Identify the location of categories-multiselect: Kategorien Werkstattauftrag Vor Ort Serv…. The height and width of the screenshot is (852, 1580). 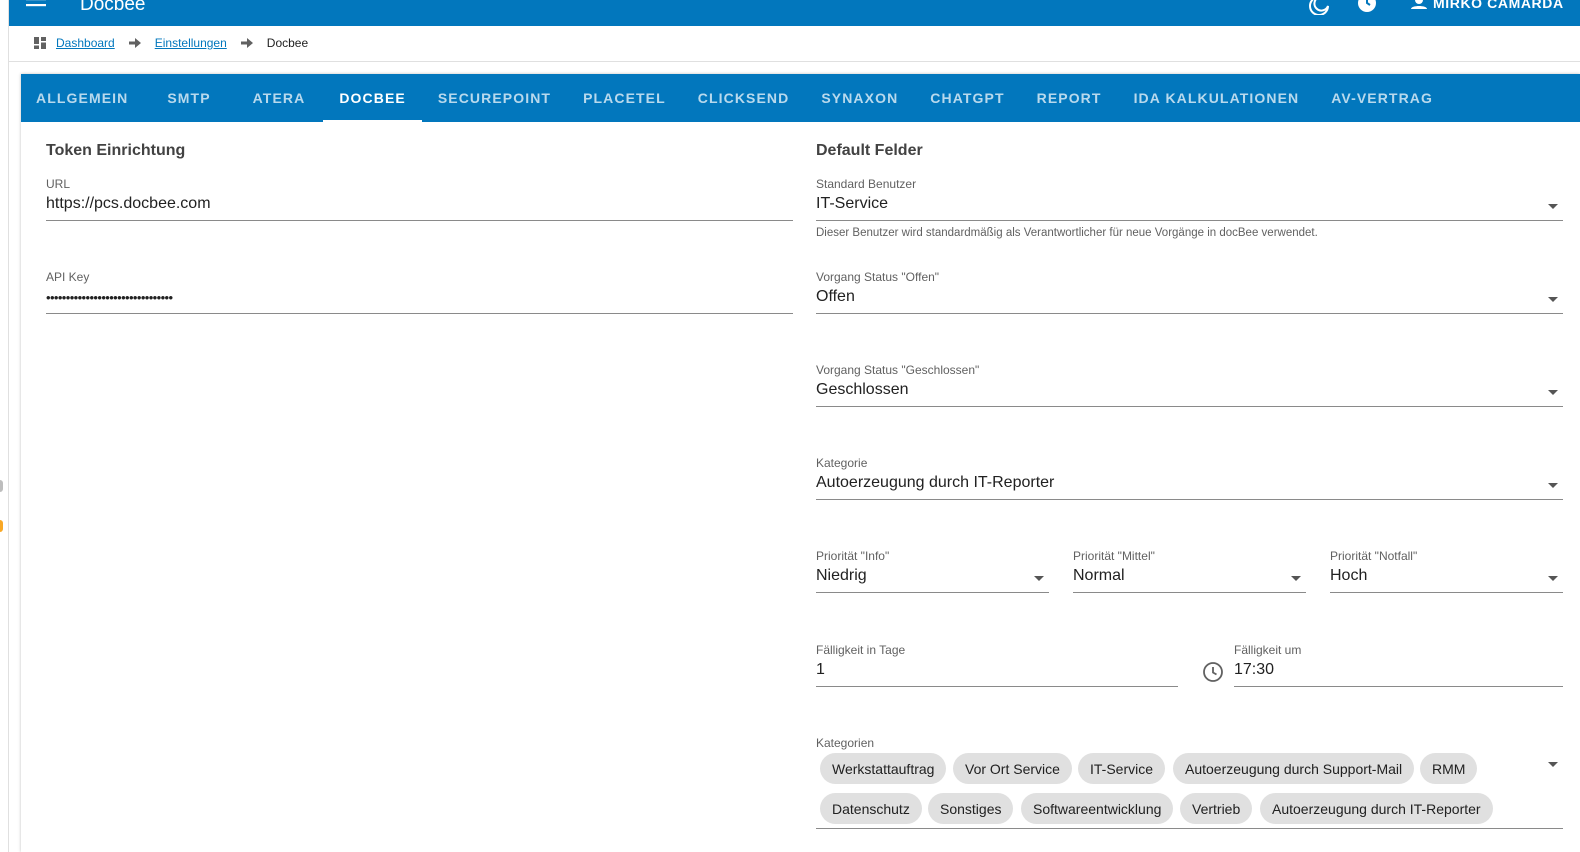
(1189, 783).